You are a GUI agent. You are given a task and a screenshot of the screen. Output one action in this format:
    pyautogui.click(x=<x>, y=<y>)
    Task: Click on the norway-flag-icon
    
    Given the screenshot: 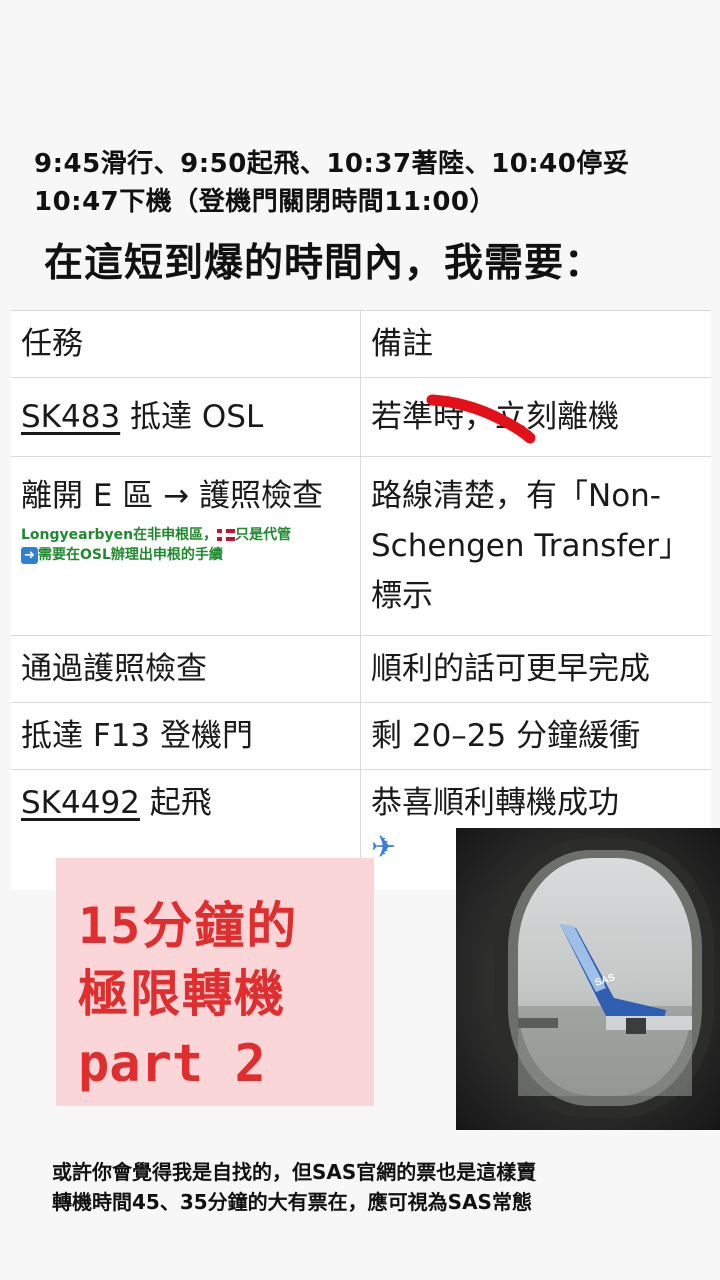 What is the action you would take?
    pyautogui.click(x=226, y=535)
    